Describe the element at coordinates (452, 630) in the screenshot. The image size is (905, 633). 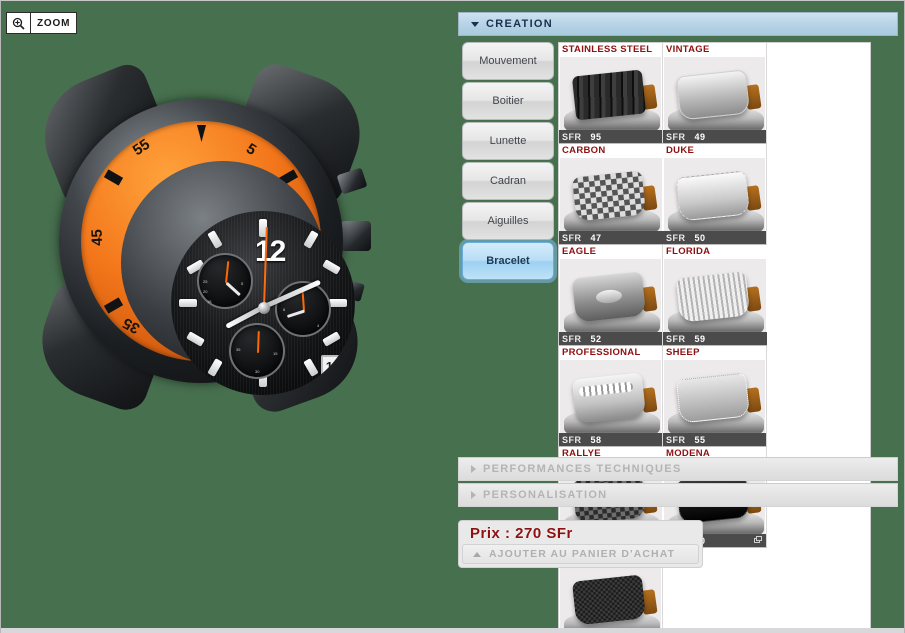
I see `window-bottom-edge` at that location.